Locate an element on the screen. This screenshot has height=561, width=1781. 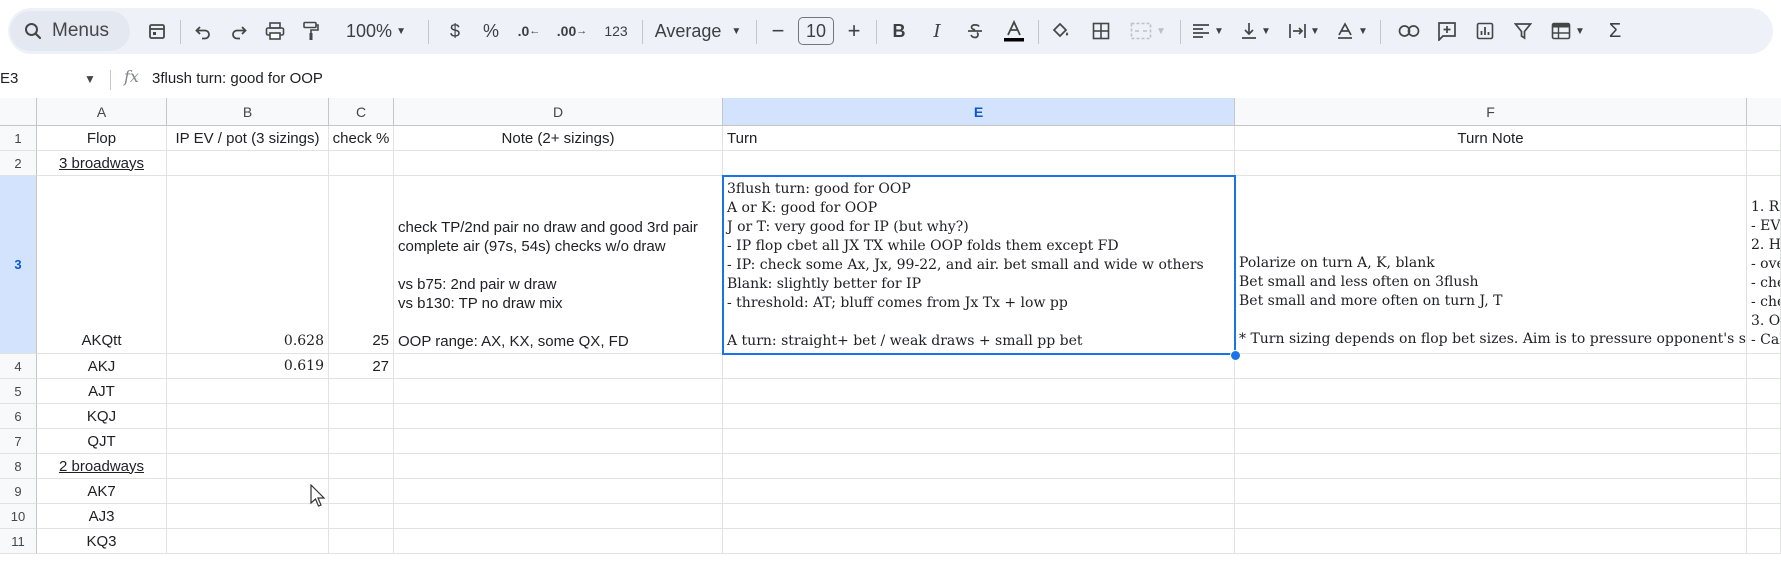
cell-d1: Note (2+ sizings) is located at coordinates (558, 138).